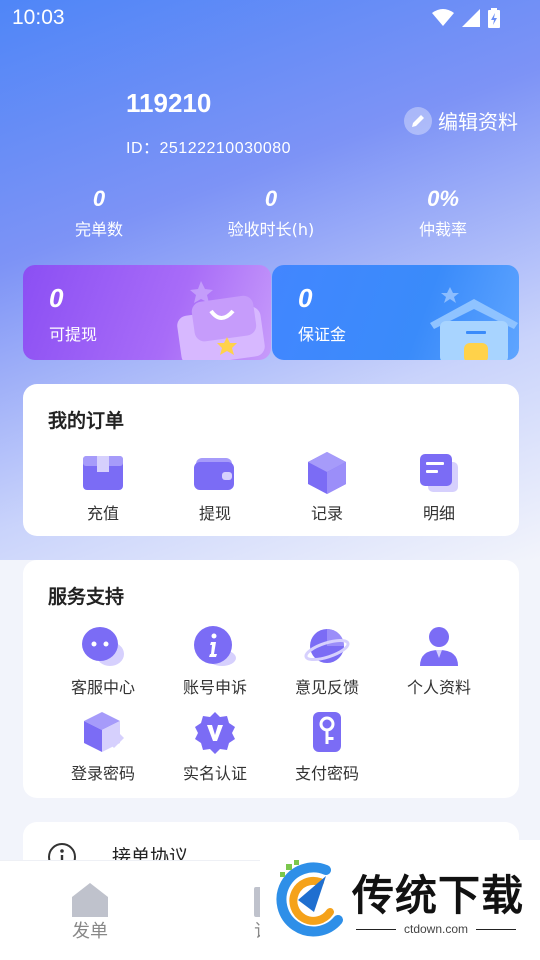  Describe the element at coordinates (209, 148) in the screenshot. I see `user-id: ID：25122210030080` at that location.